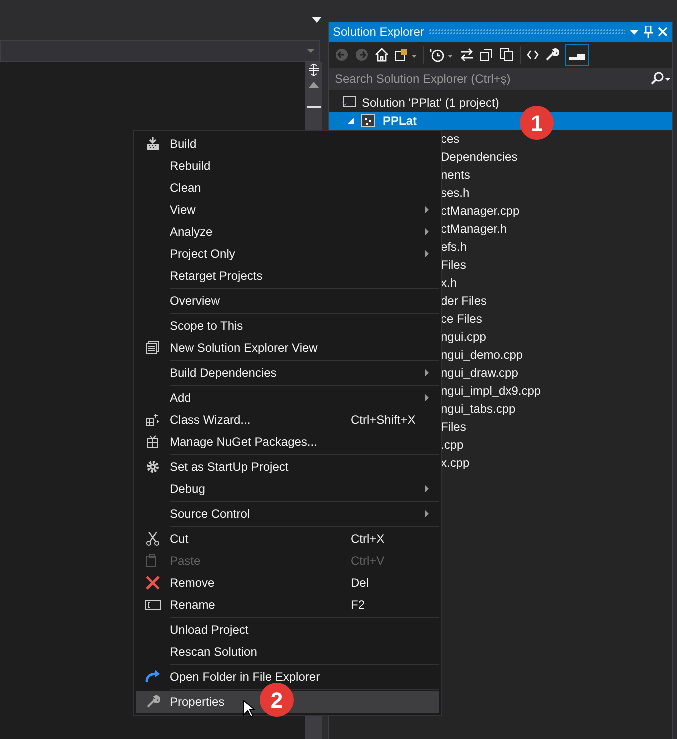  What do you see at coordinates (382, 55) in the screenshot?
I see `home-icon` at bounding box center [382, 55].